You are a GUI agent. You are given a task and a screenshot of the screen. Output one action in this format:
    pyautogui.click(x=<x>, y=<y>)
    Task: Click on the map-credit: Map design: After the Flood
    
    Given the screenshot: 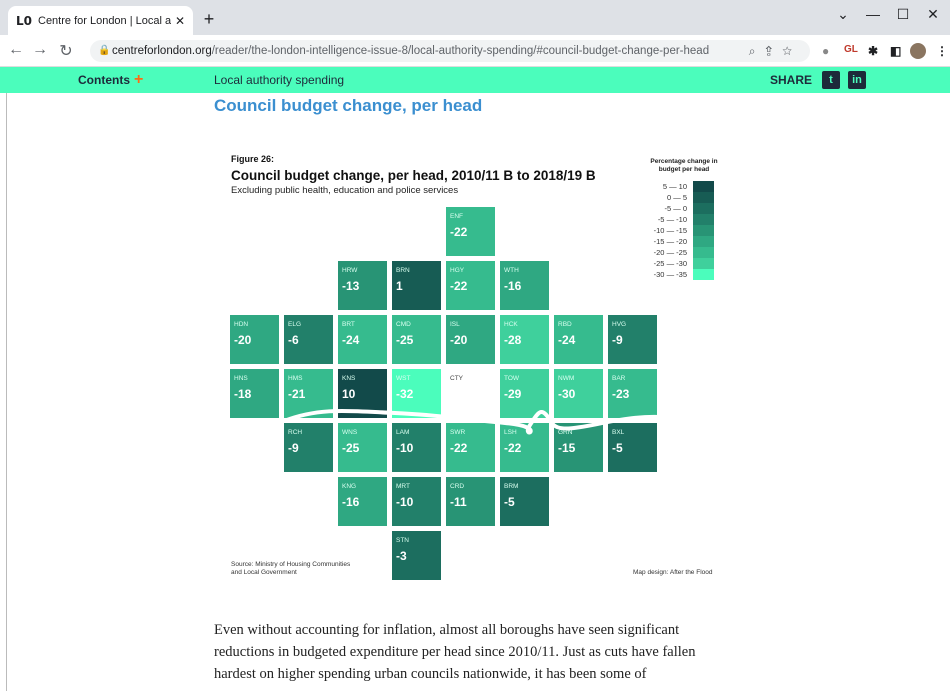 What is the action you would take?
    pyautogui.click(x=673, y=572)
    